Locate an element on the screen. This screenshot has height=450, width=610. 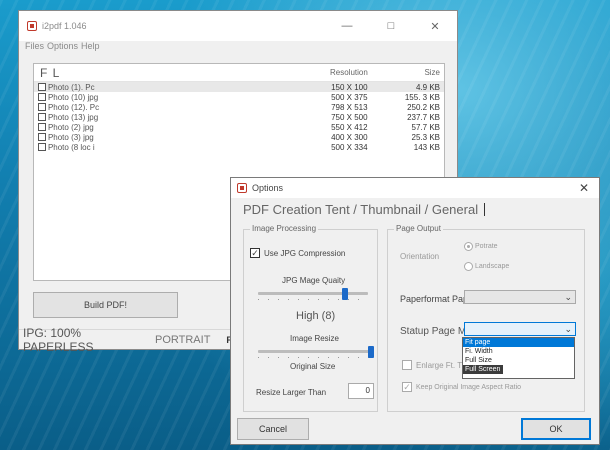
file-resolution: 400 X 300 is located at coordinates (349, 137).